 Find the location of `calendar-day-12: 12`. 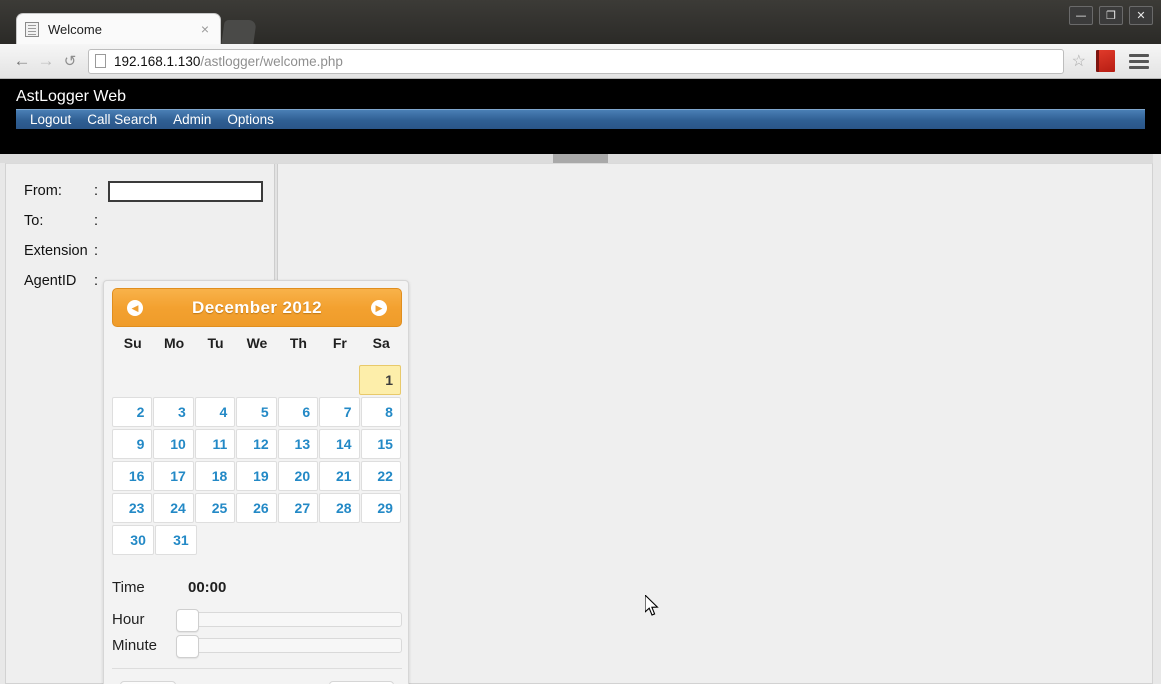

calendar-day-12: 12 is located at coordinates (256, 444).